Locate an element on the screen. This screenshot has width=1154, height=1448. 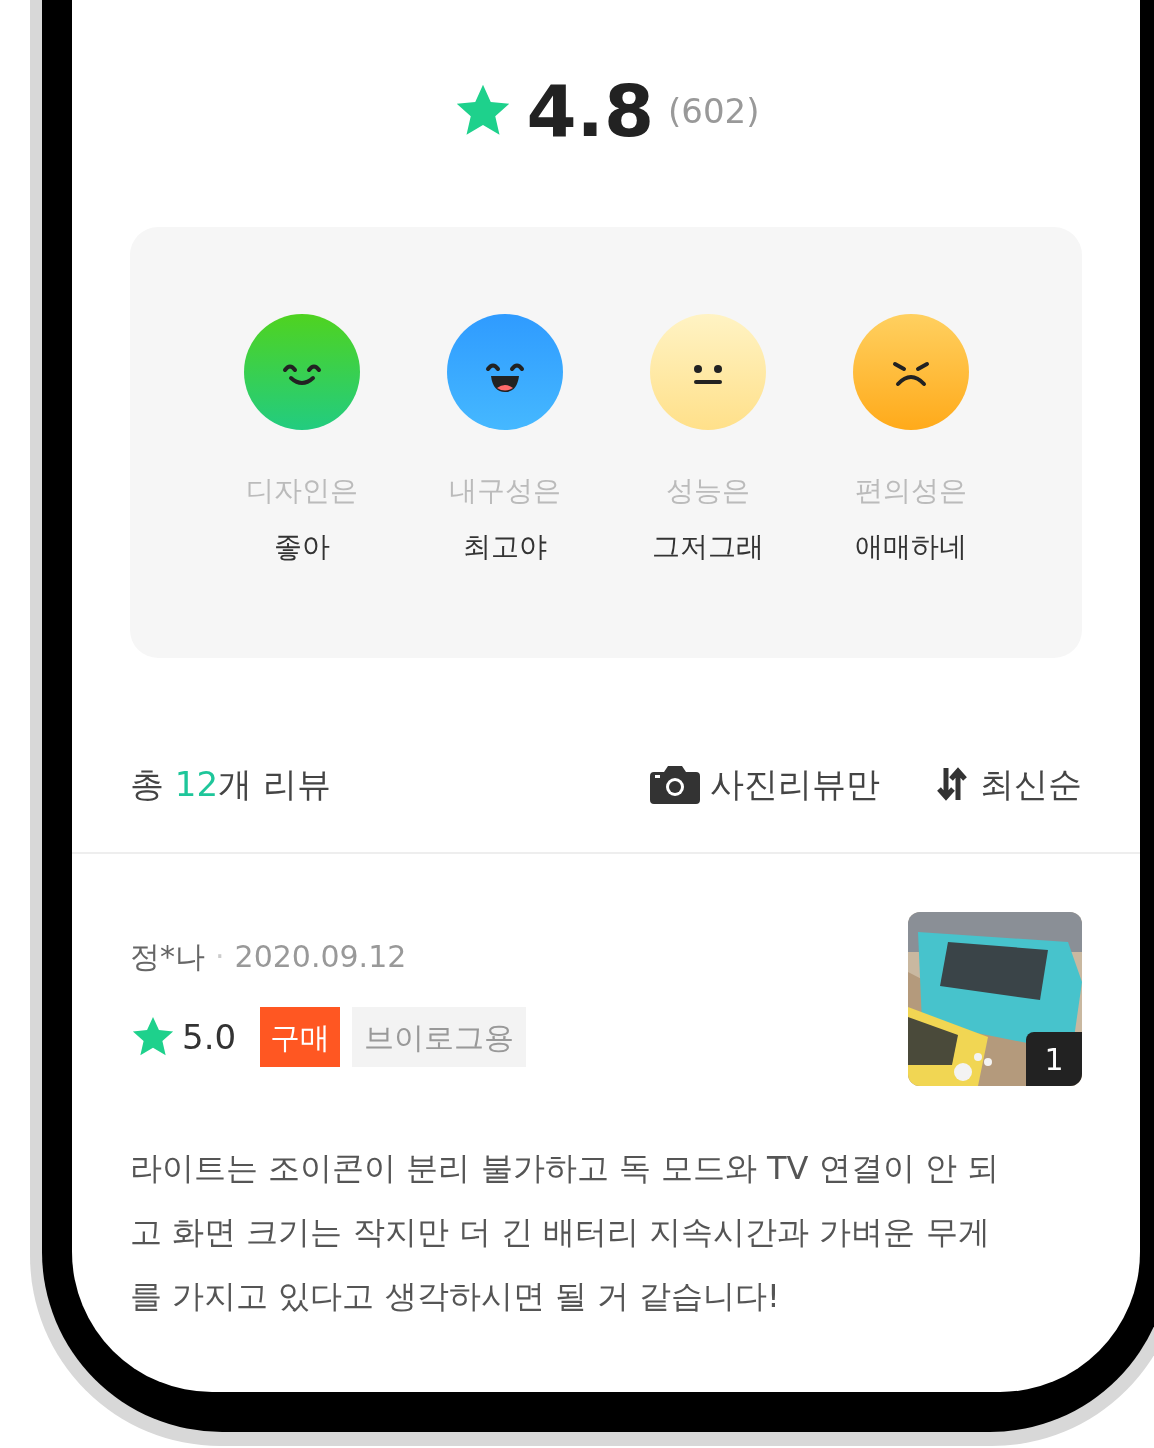
aspect-value: 최고야 is located at coordinates (504, 547).